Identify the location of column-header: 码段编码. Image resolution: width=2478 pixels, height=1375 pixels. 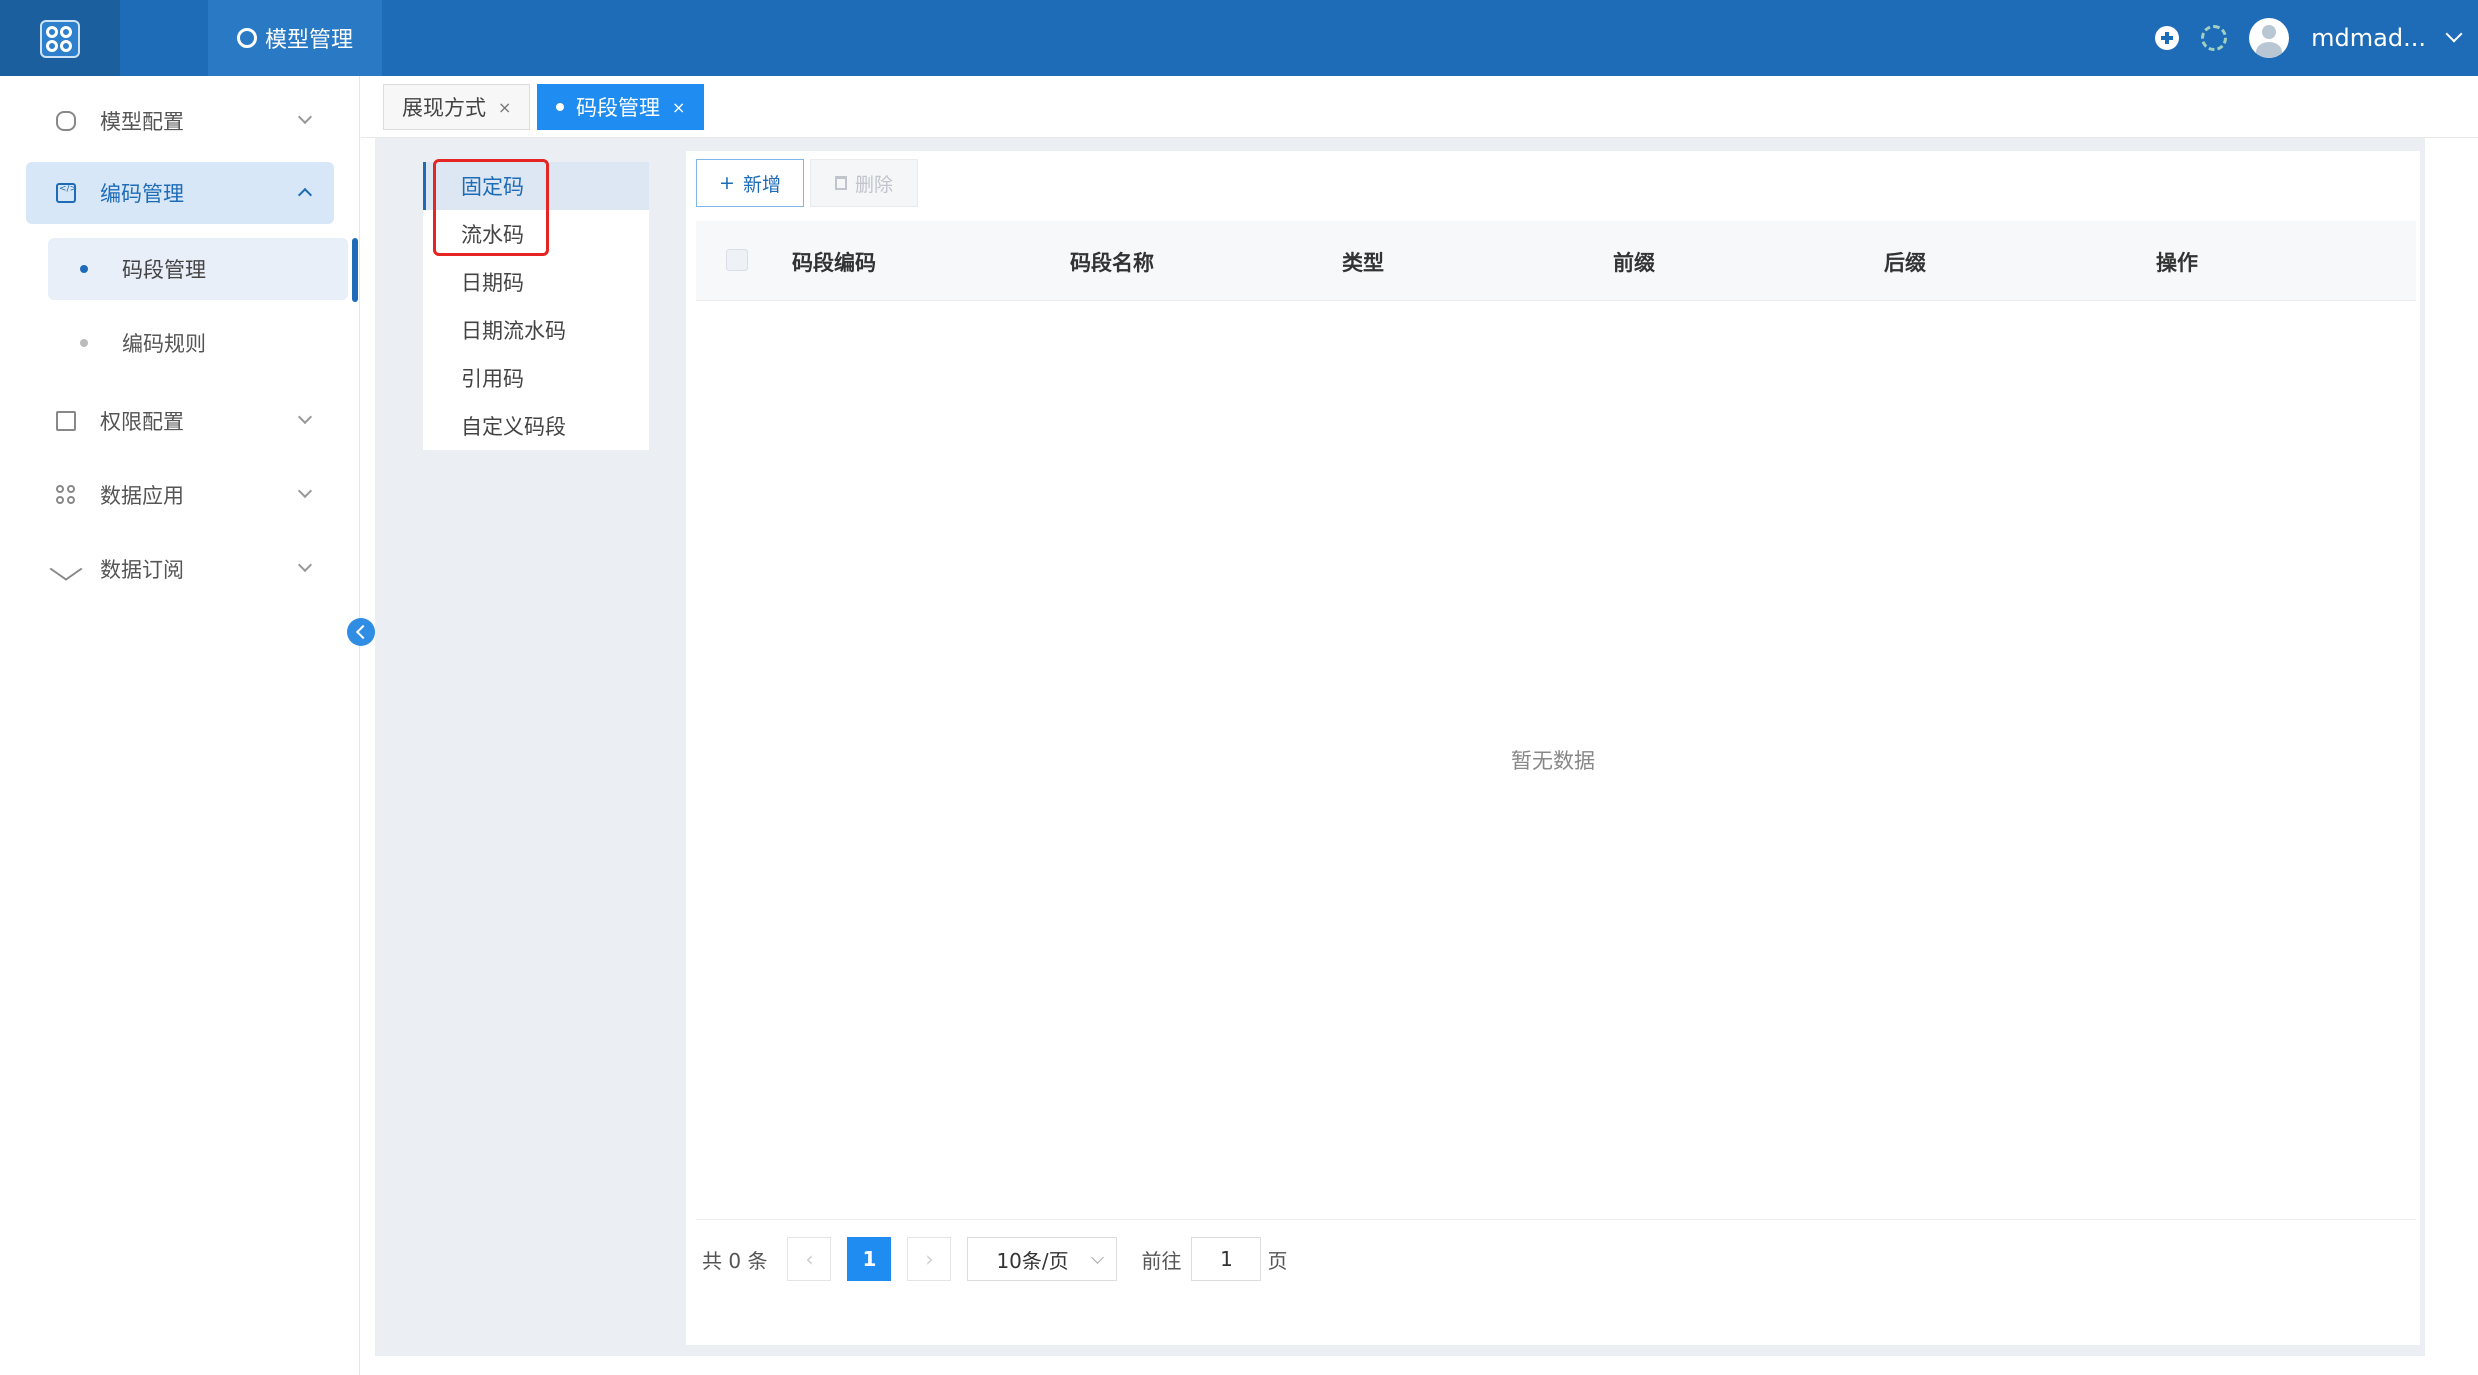
(834, 263).